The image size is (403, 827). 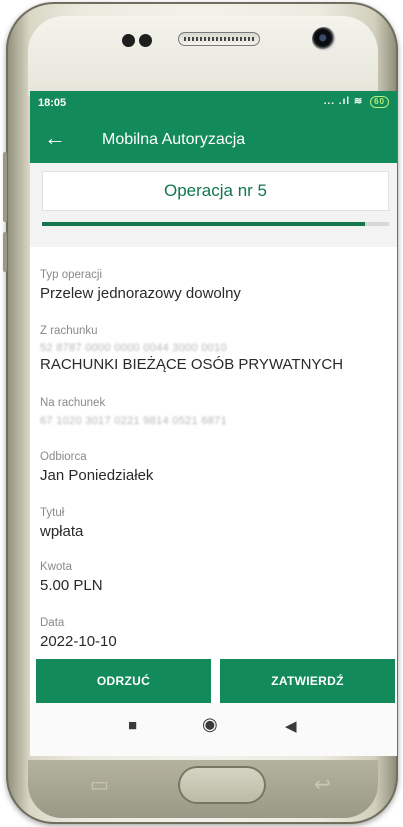 I want to click on detail-operation-type: Typ operacji Przelew jednorazowy dowolny, so click(x=140, y=285).